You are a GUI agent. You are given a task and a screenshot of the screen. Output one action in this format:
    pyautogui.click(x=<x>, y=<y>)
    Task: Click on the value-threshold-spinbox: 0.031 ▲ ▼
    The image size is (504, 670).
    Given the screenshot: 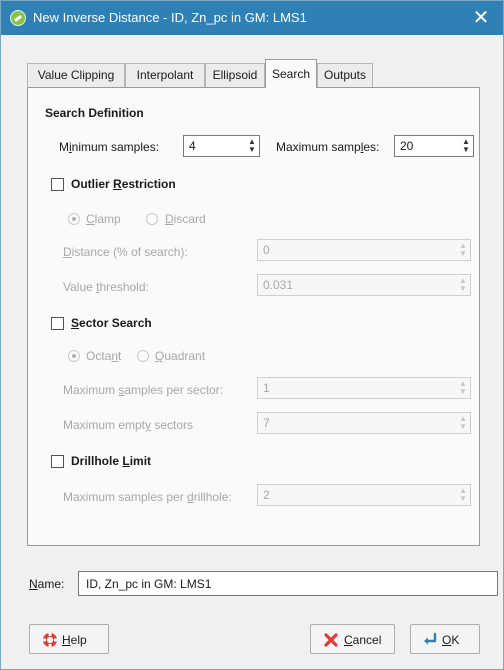 What is the action you would take?
    pyautogui.click(x=364, y=285)
    